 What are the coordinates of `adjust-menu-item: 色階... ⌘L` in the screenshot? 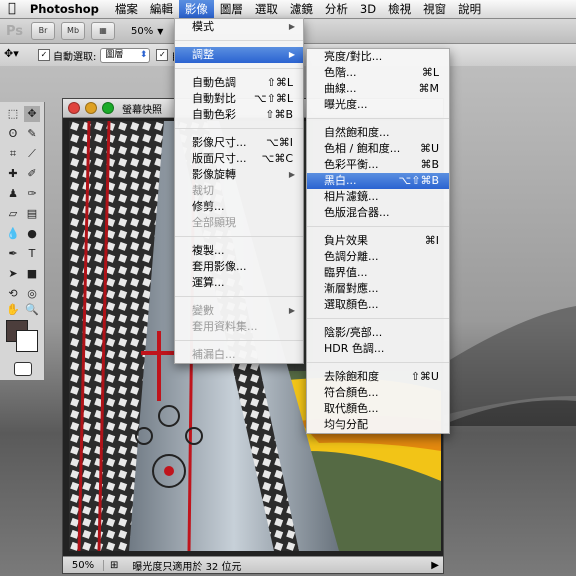 It's located at (378, 73).